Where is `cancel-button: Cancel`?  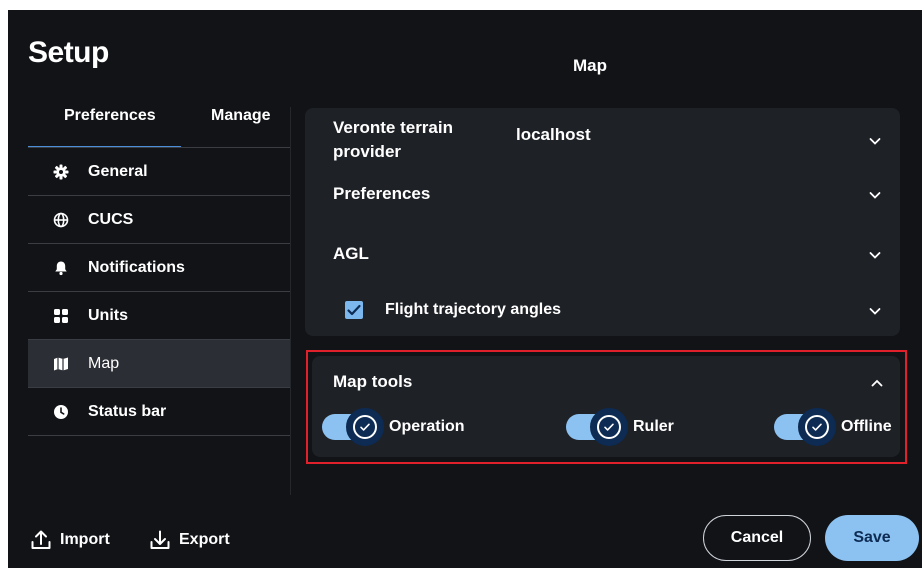
cancel-button: Cancel is located at coordinates (757, 538).